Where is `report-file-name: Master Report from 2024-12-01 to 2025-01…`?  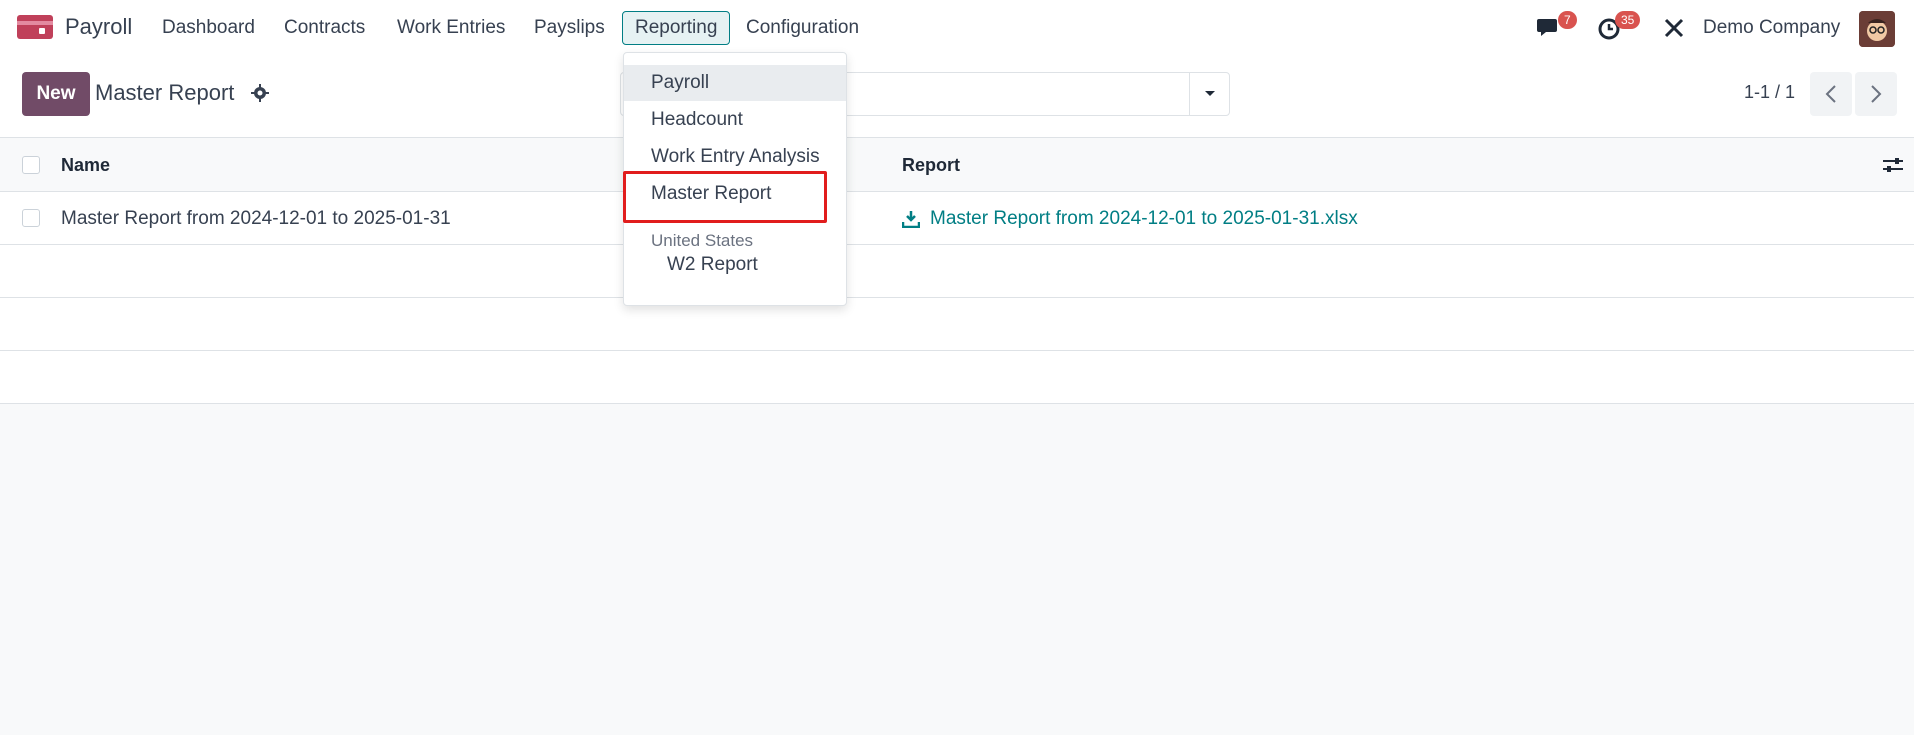 report-file-name: Master Report from 2024-12-01 to 2025-01… is located at coordinates (1144, 219).